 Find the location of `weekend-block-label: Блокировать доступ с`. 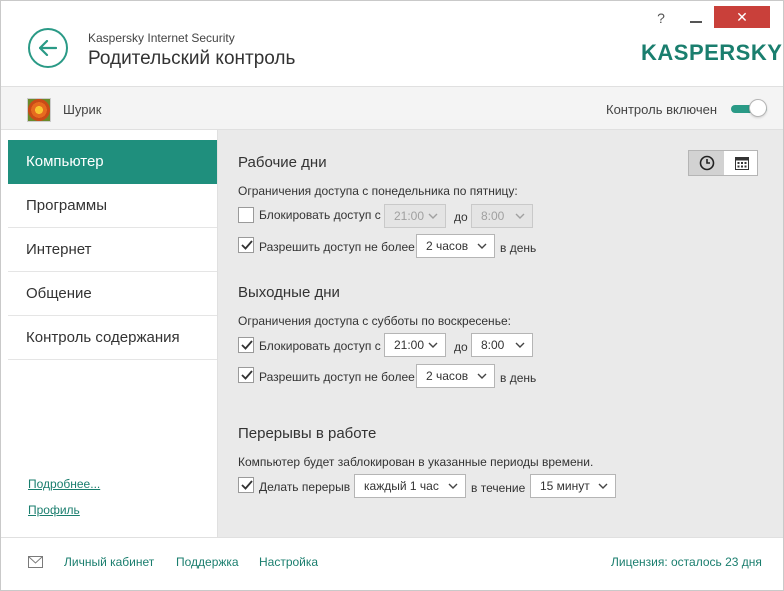

weekend-block-label: Блокировать доступ с is located at coordinates (320, 346).